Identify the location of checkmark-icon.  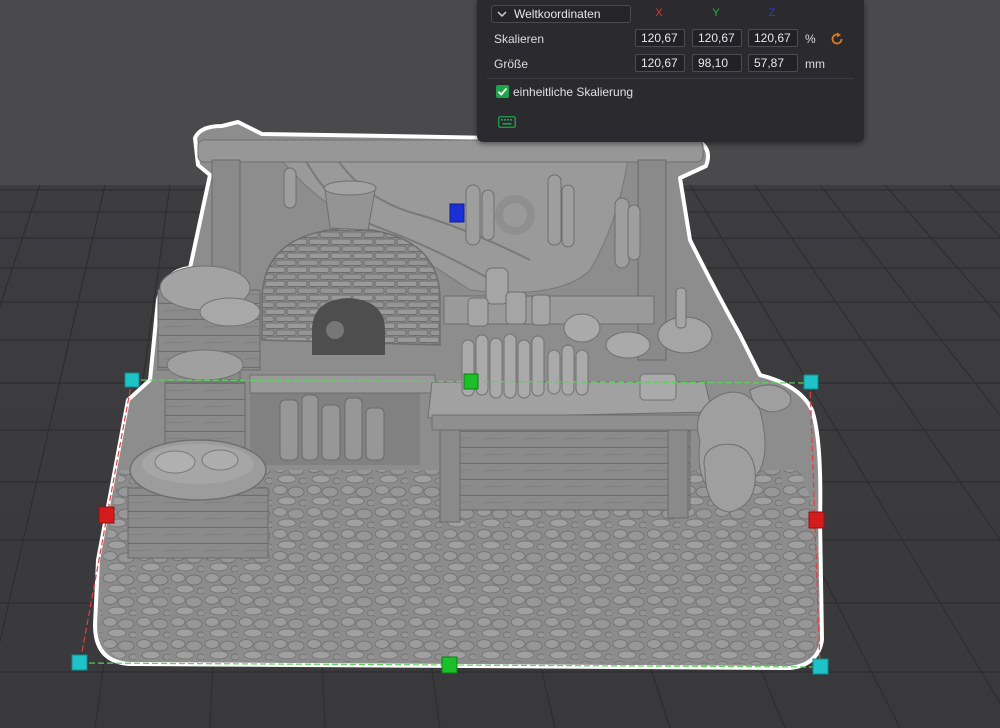
(502, 91).